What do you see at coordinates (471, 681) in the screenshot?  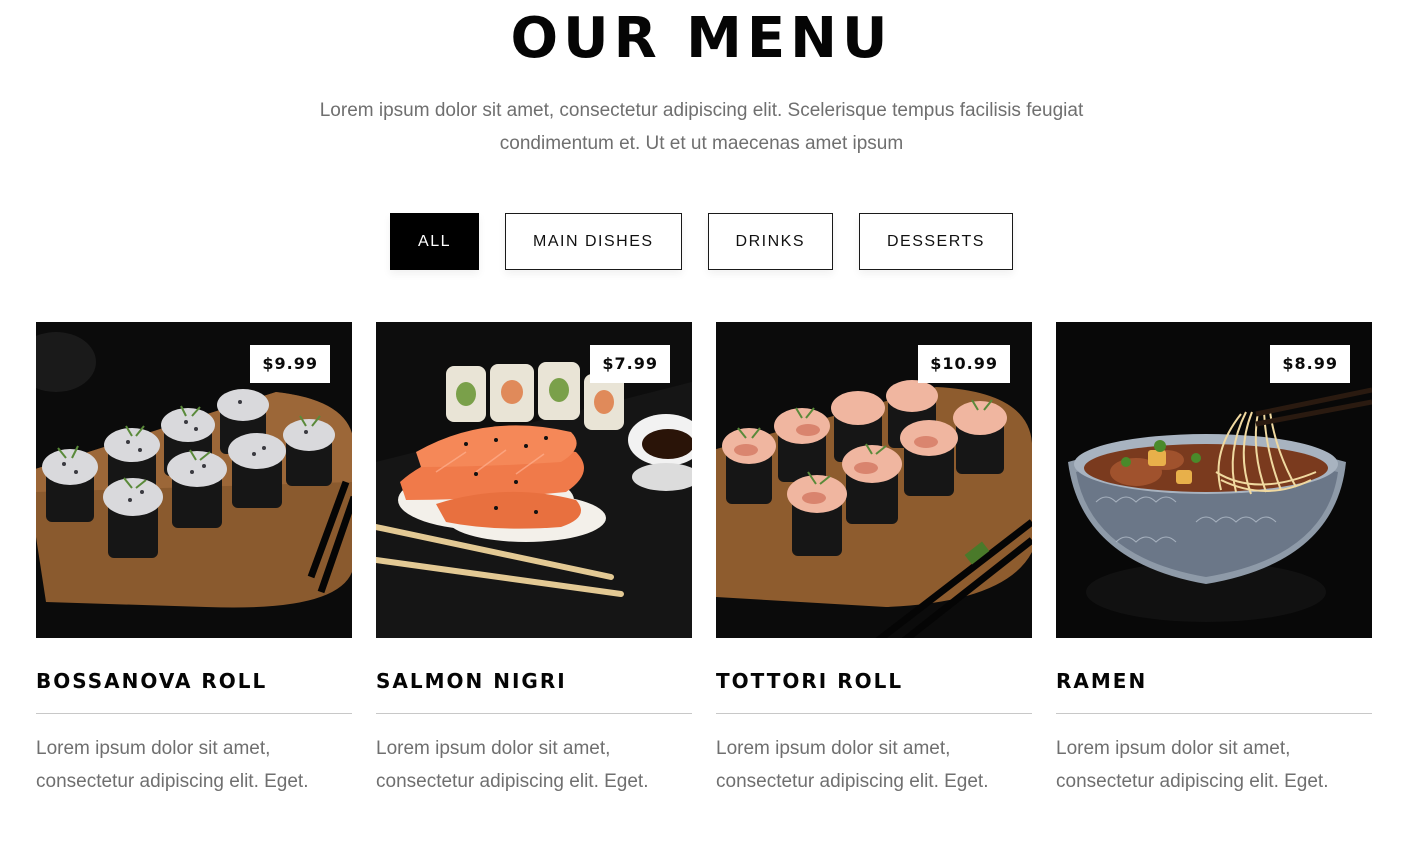 I see `dish-name: SALMON NIGRI` at bounding box center [471, 681].